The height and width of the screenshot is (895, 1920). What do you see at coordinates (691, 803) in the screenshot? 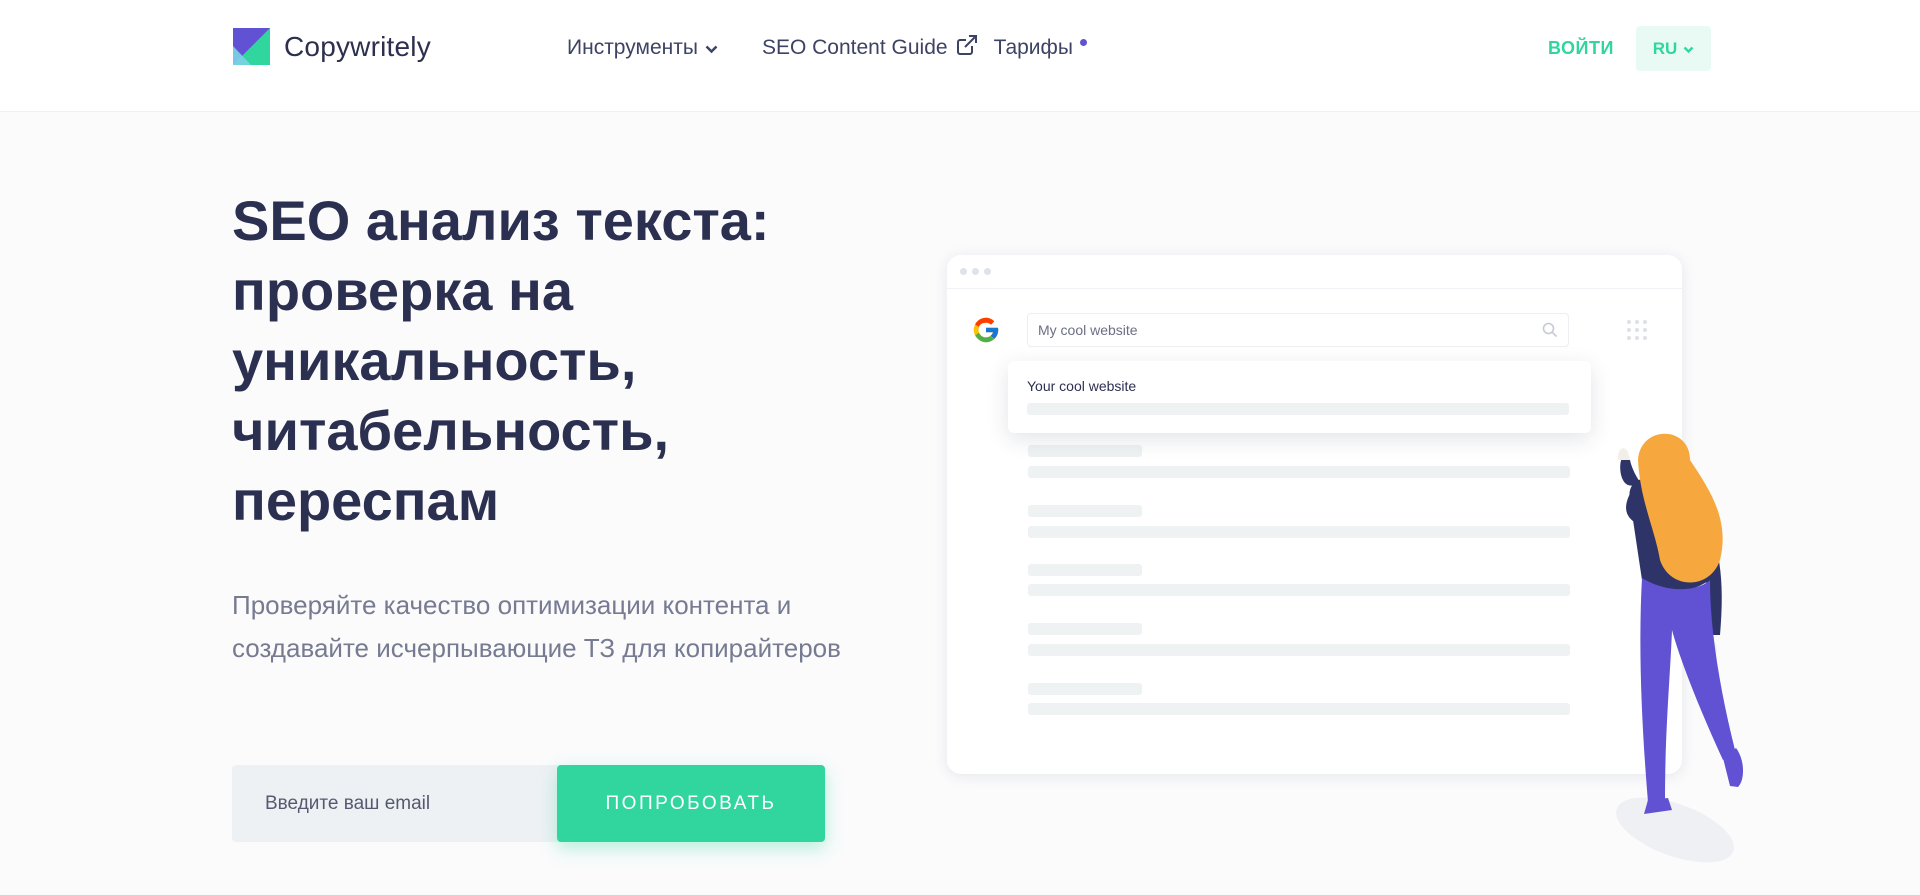
I see `try-button: ПОПРОБОВАТЬ` at bounding box center [691, 803].